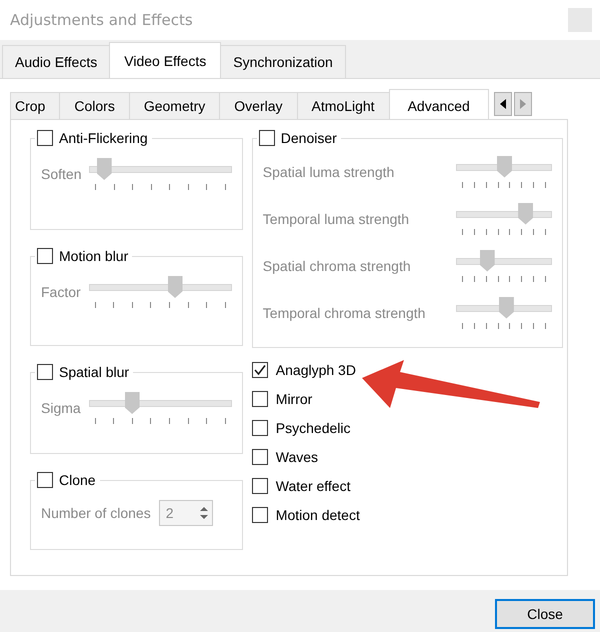  Describe the element at coordinates (35, 105) in the screenshot. I see `tab: Crop` at that location.